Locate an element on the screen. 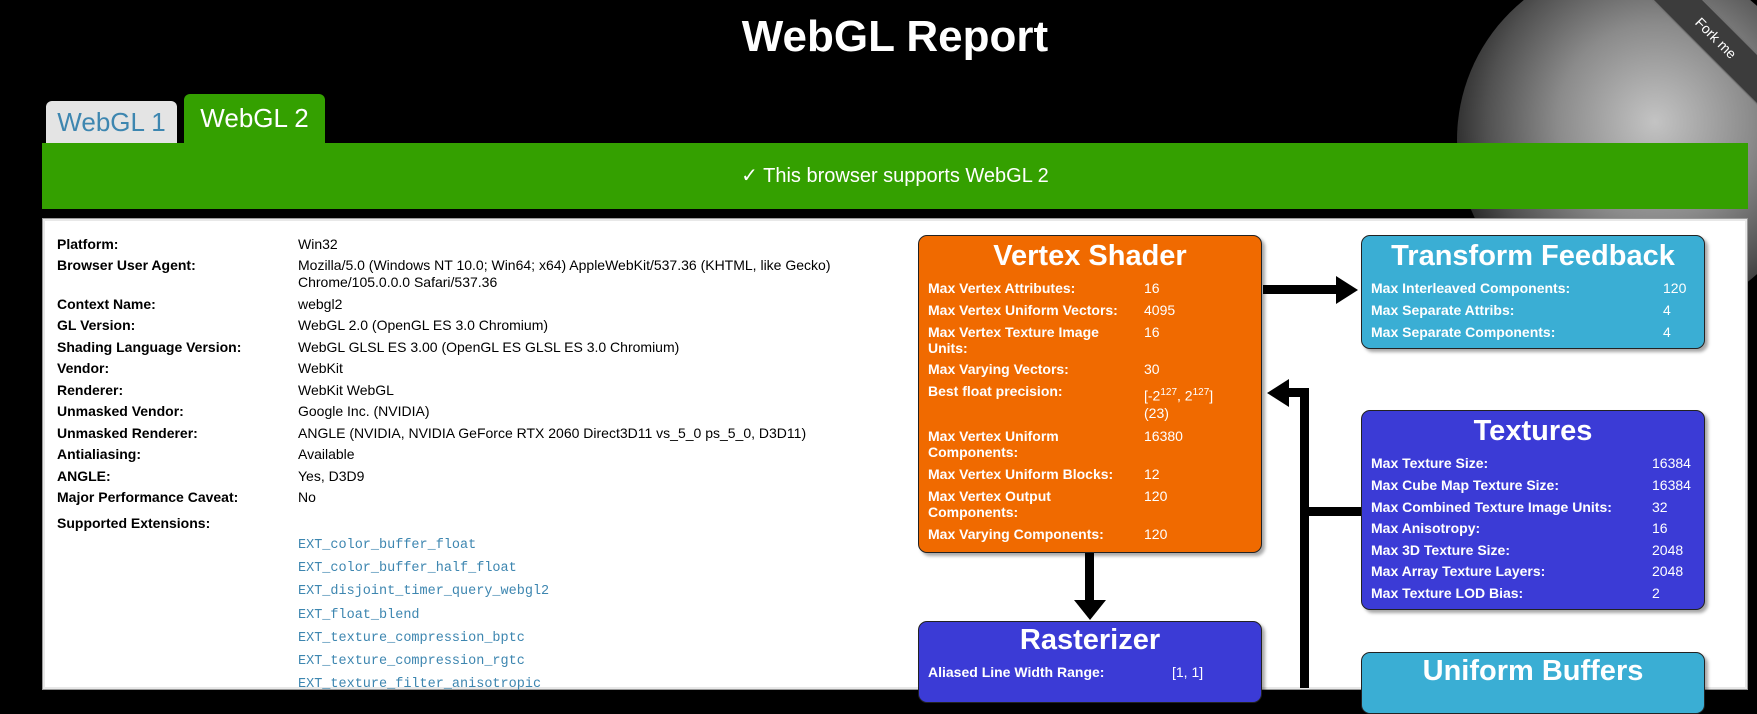 This screenshot has width=1757, height=714. info-value: WebGL 2.0 (OpenGL ES 3.0 Chromium) is located at coordinates (423, 325).